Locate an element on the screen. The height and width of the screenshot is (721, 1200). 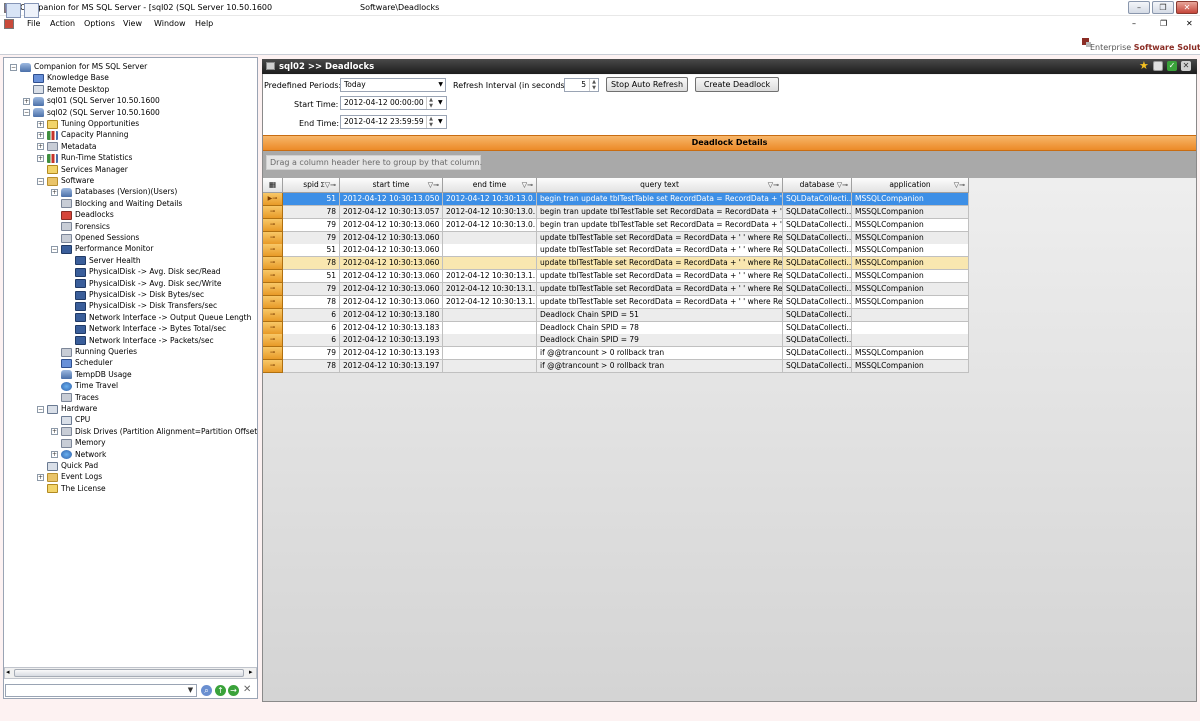
menu-action: Action is located at coordinates (62, 23).